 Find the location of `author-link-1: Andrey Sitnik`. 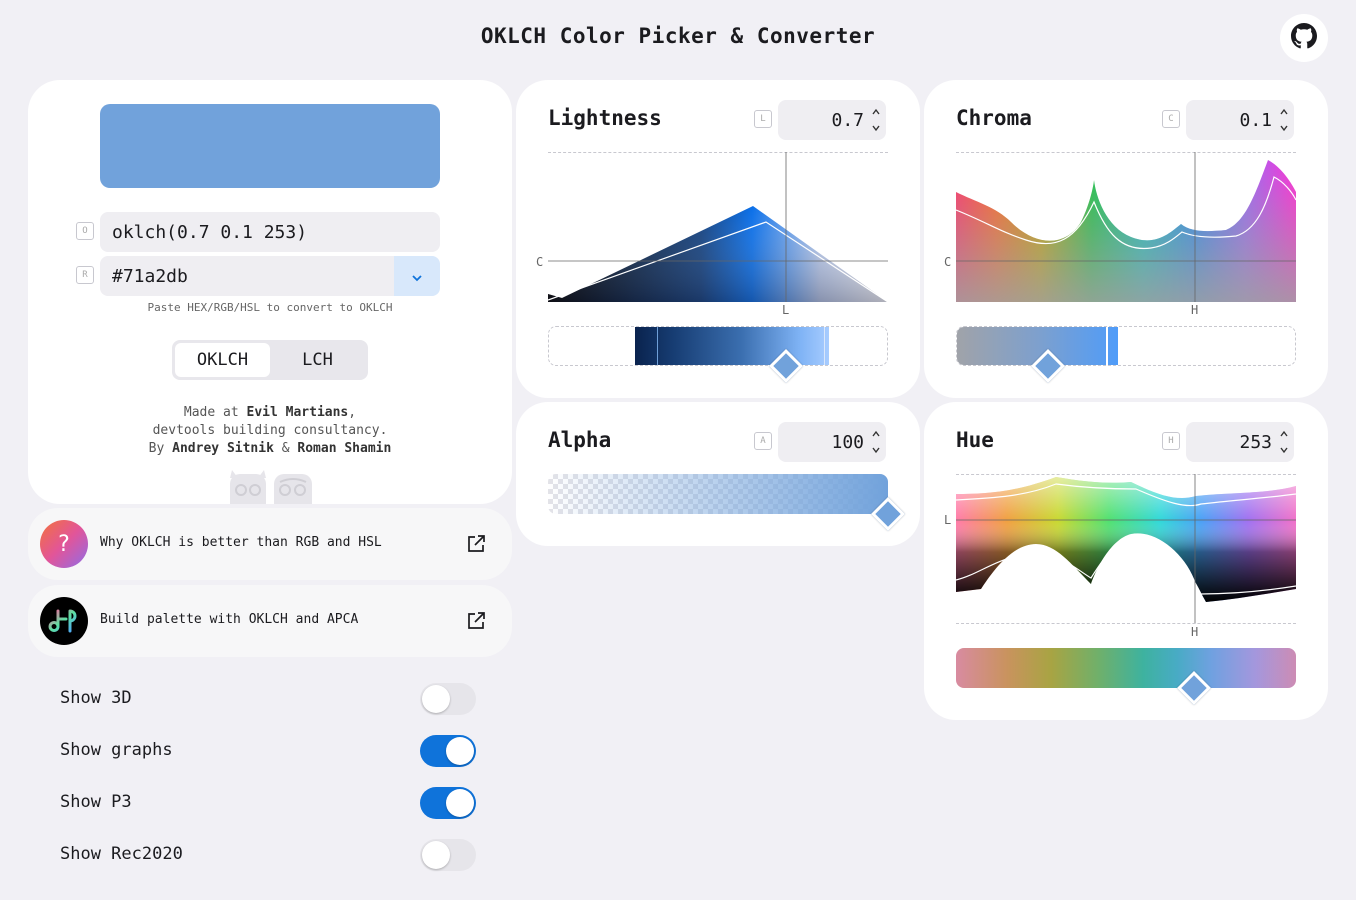

author-link-1: Andrey Sitnik is located at coordinates (223, 448).